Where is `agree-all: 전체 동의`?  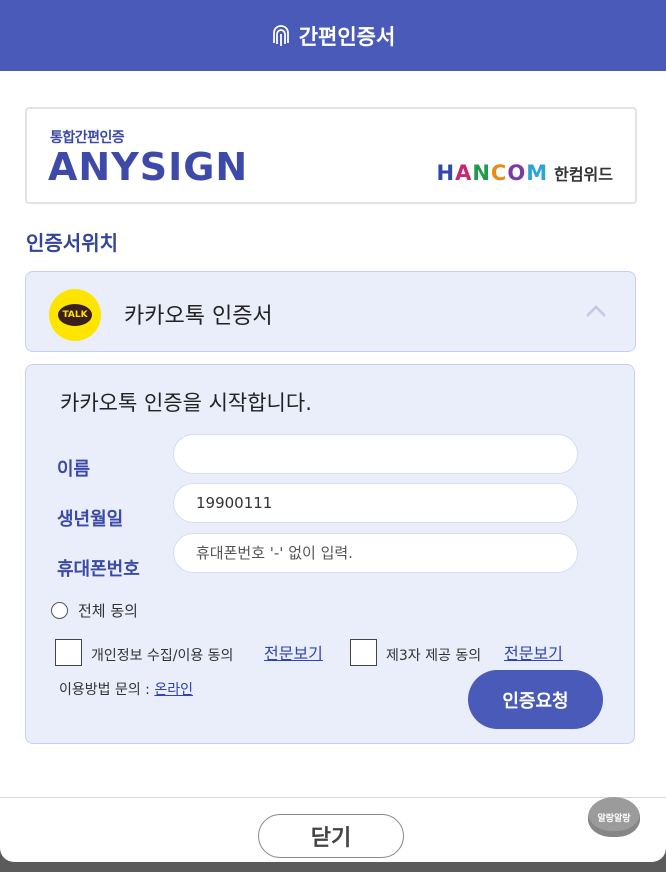 agree-all: 전체 동의 is located at coordinates (94, 610).